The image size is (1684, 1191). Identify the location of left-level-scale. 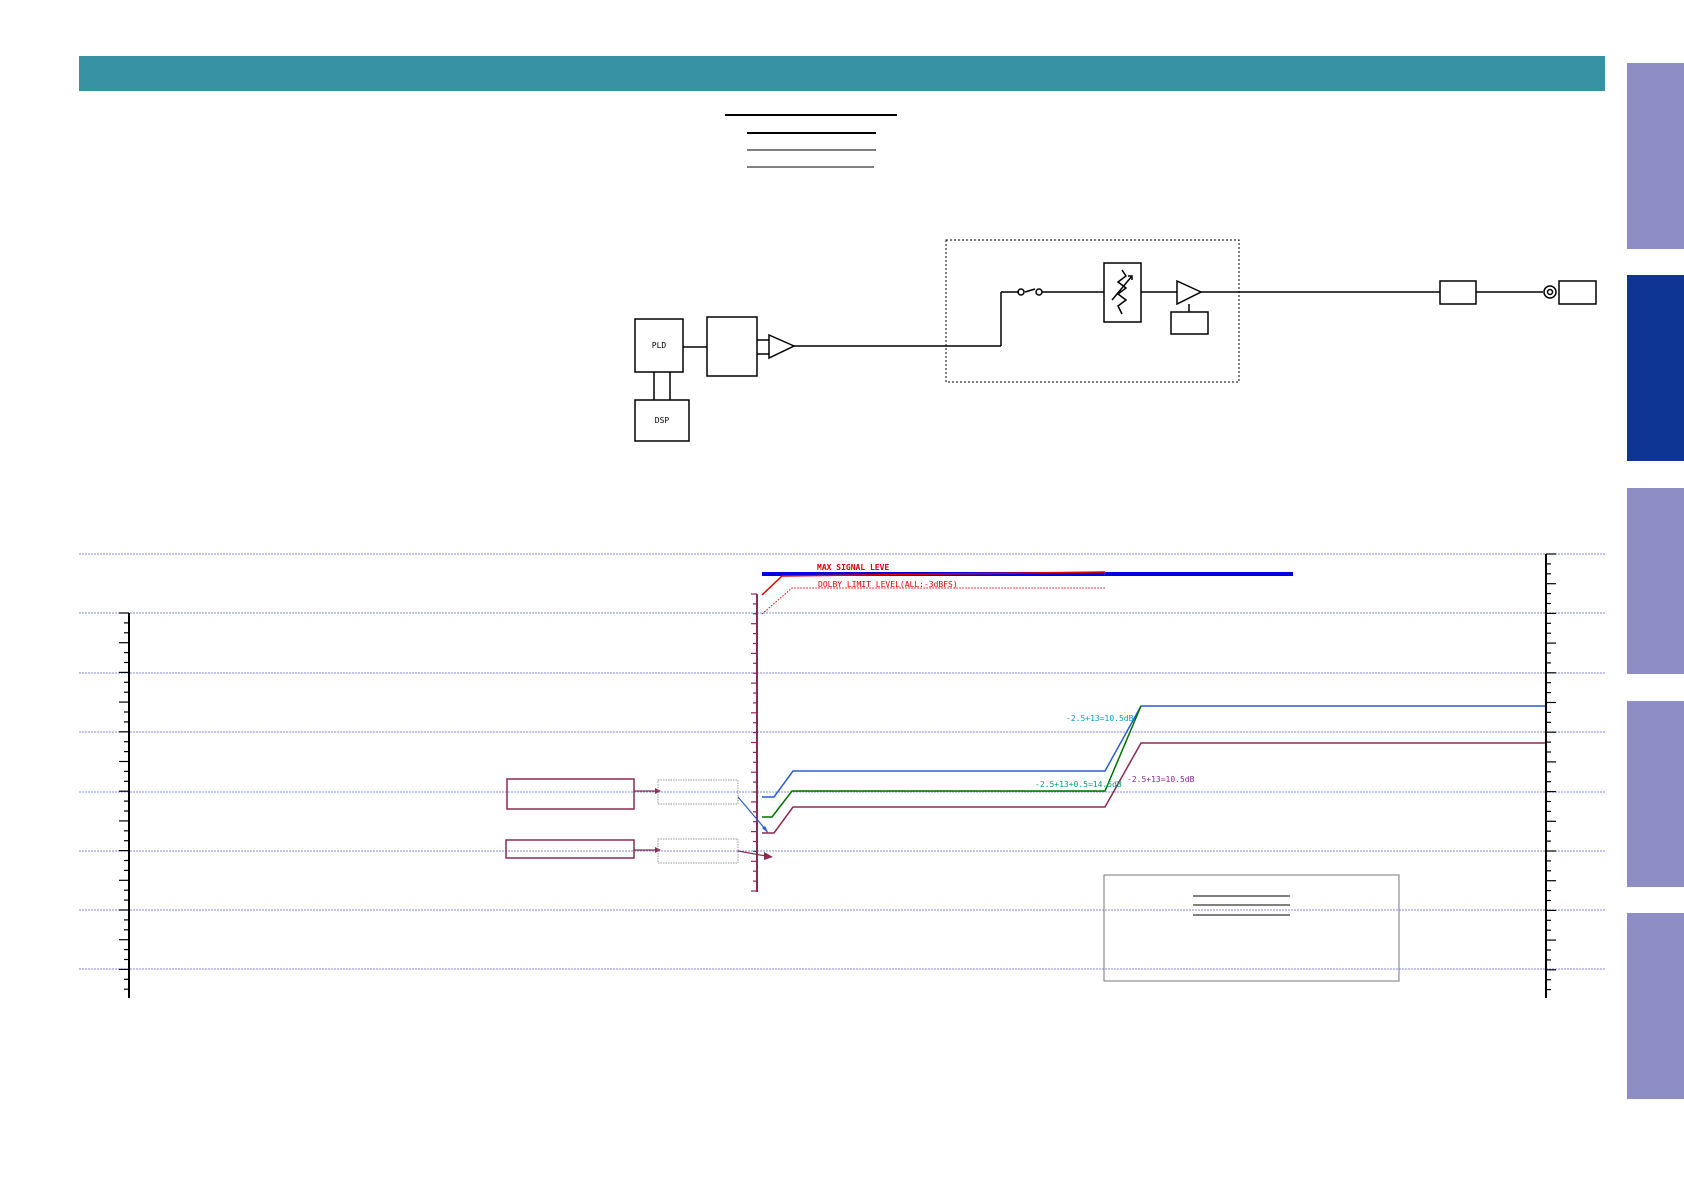
(124, 805).